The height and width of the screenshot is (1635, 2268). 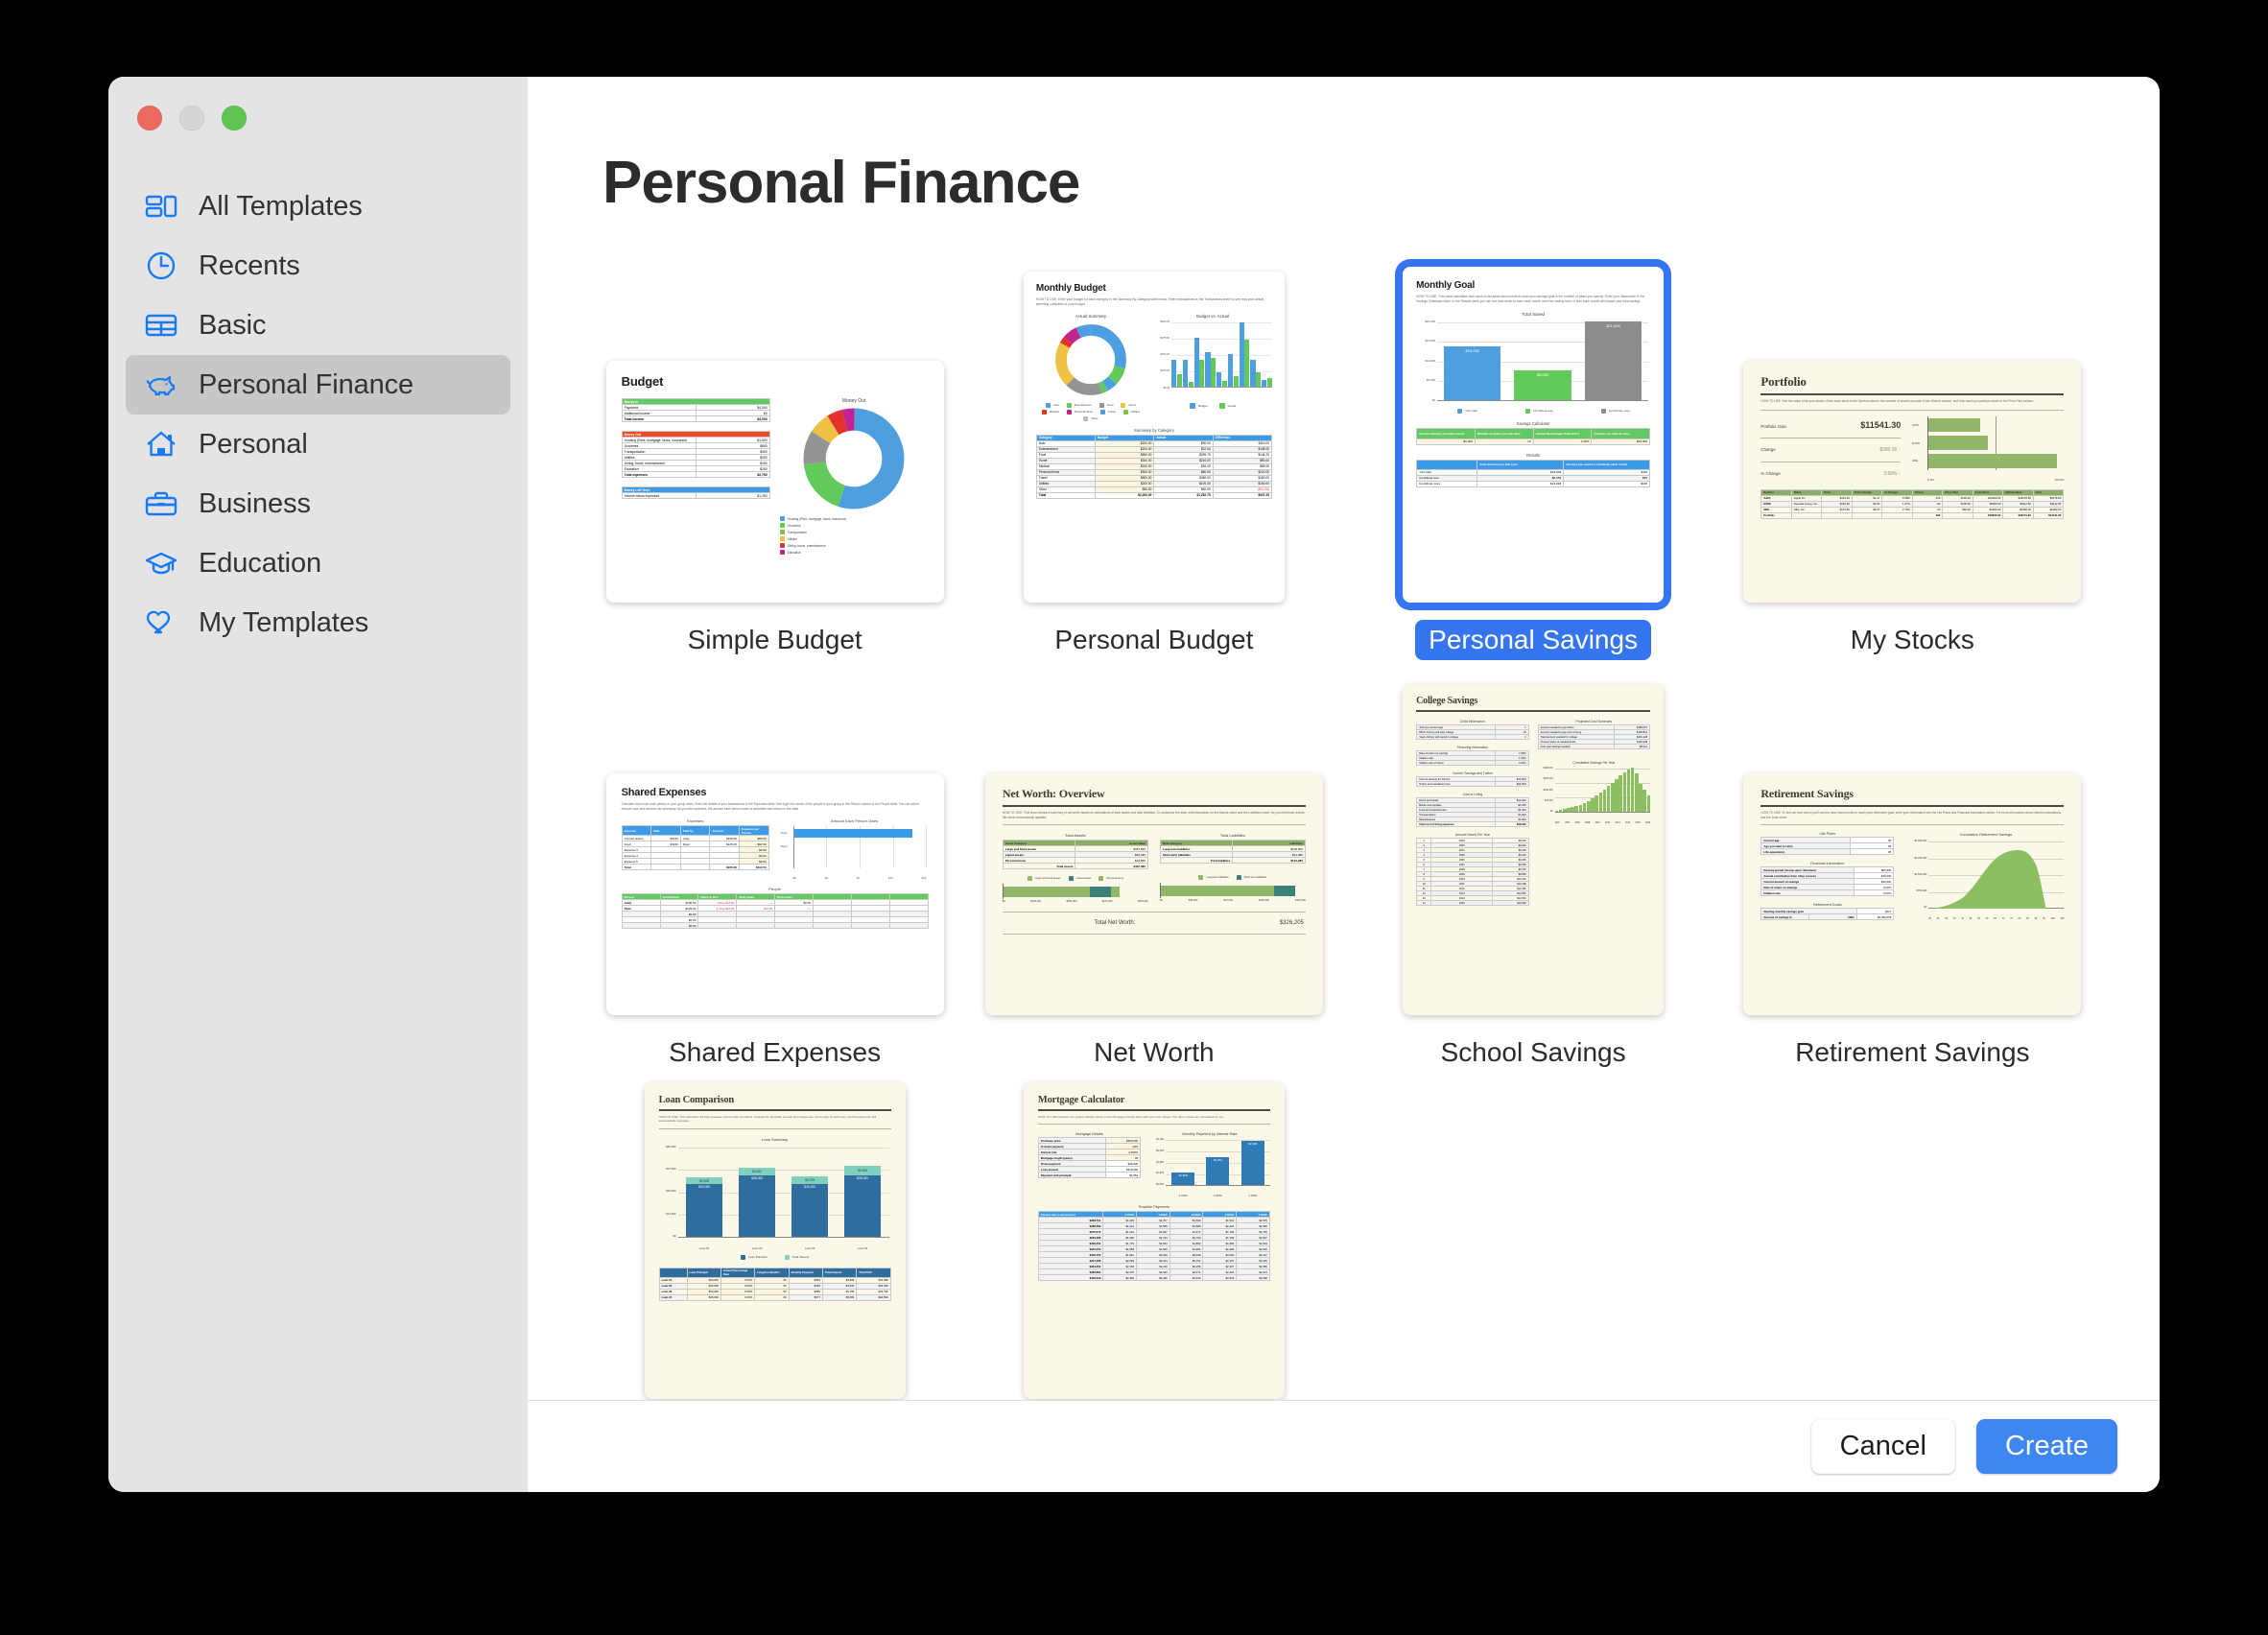 What do you see at coordinates (318, 622) in the screenshot?
I see `sidebar-item-my-templates: My Templates` at bounding box center [318, 622].